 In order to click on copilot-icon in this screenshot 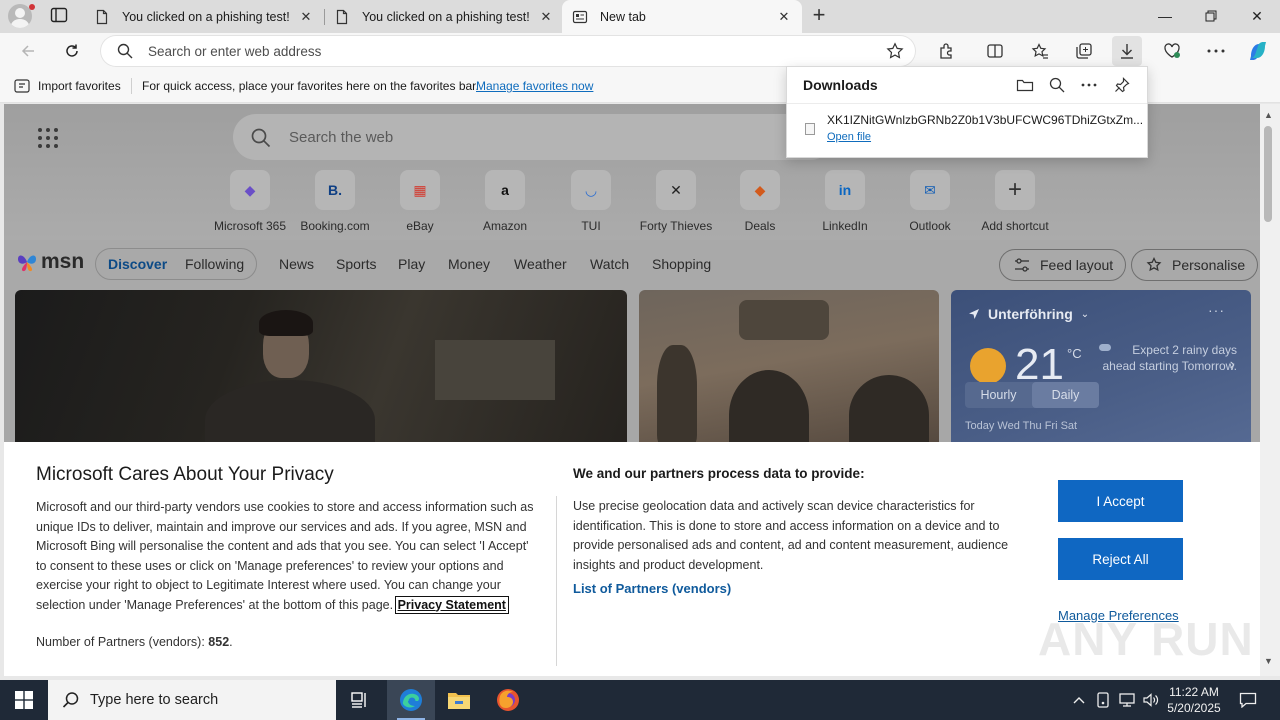, I will do `click(1258, 51)`.